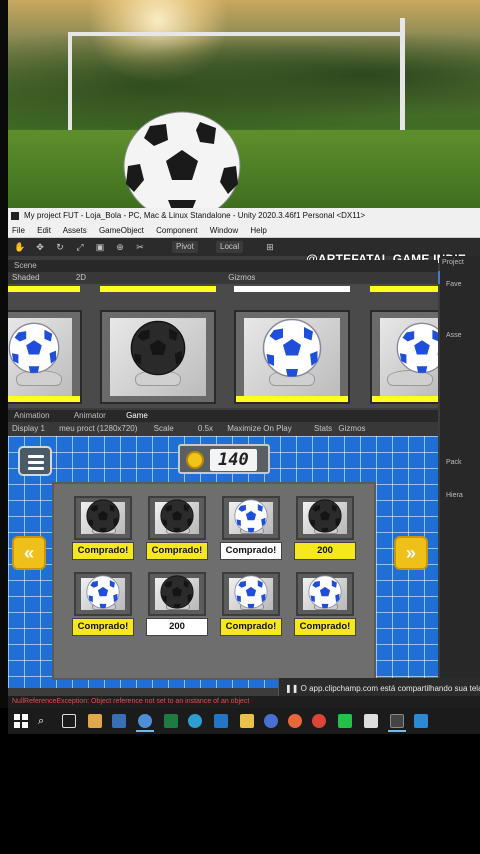 The height and width of the screenshot is (854, 480). I want to click on rotate-tool-icon: ↻, so click(60, 247).